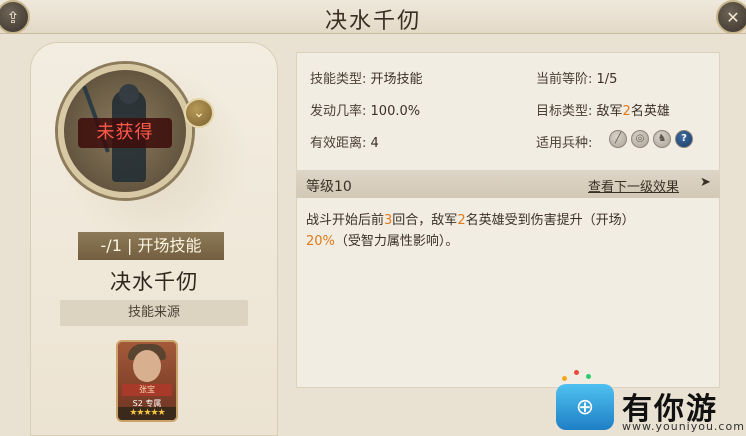  What do you see at coordinates (147, 390) in the screenshot?
I see `hero-name: 张宝` at bounding box center [147, 390].